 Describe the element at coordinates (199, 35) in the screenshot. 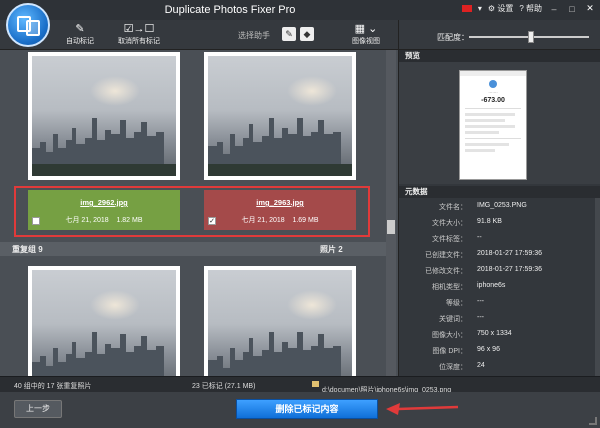

I see `toolbar: ✎ 自动标记 ☑→☐ 取消所有标记 选择助手 ✎ ◆ ▦ ⌄ 图像视图` at that location.